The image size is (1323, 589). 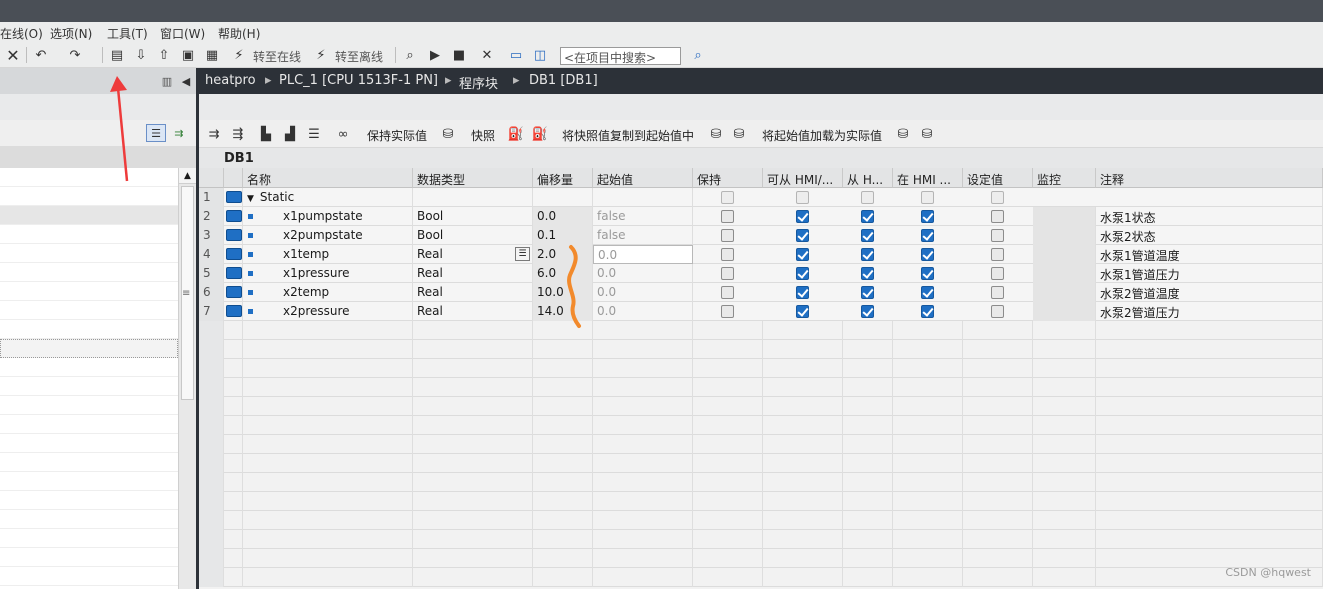 I want to click on start-value-cell: false, so click(x=643, y=235).